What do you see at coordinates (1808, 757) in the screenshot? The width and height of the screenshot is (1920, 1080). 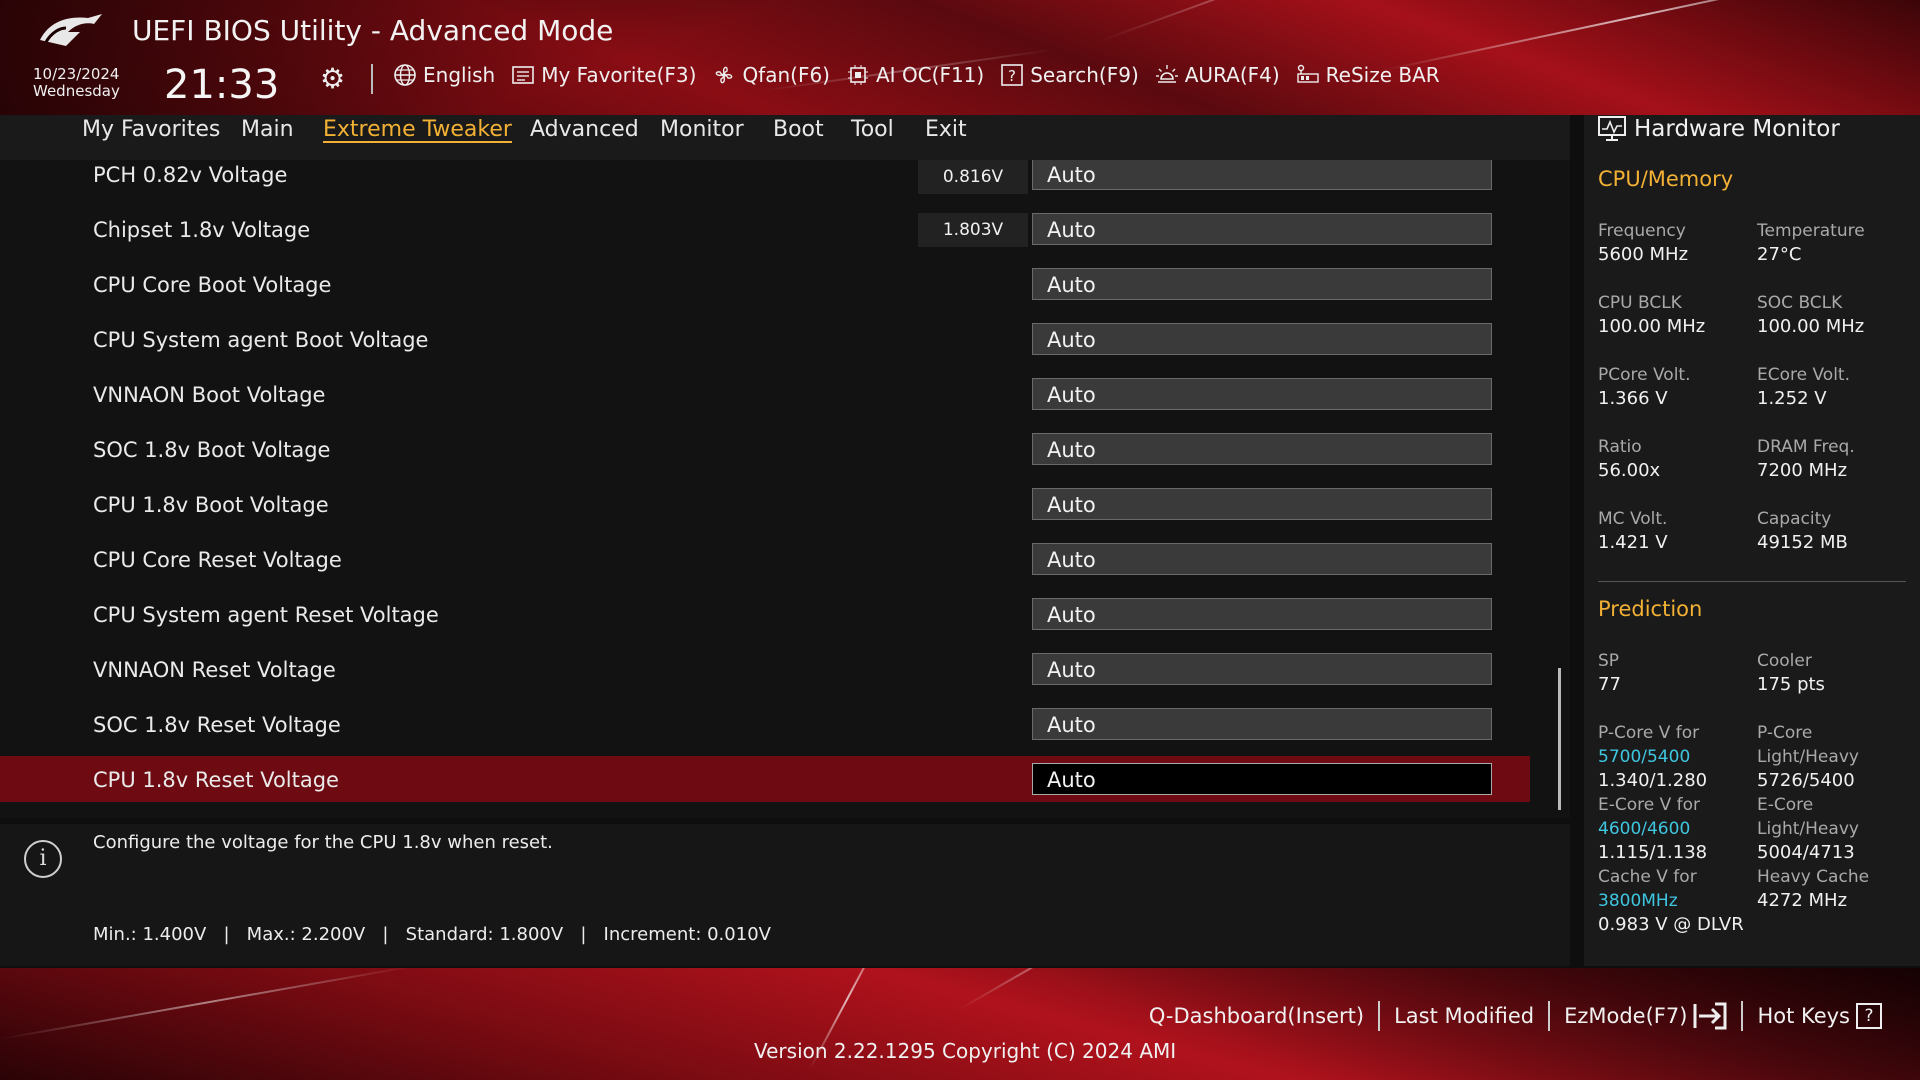 I see `pred-pcore-lh: P-Core Light/Heavy 5726/5400` at bounding box center [1808, 757].